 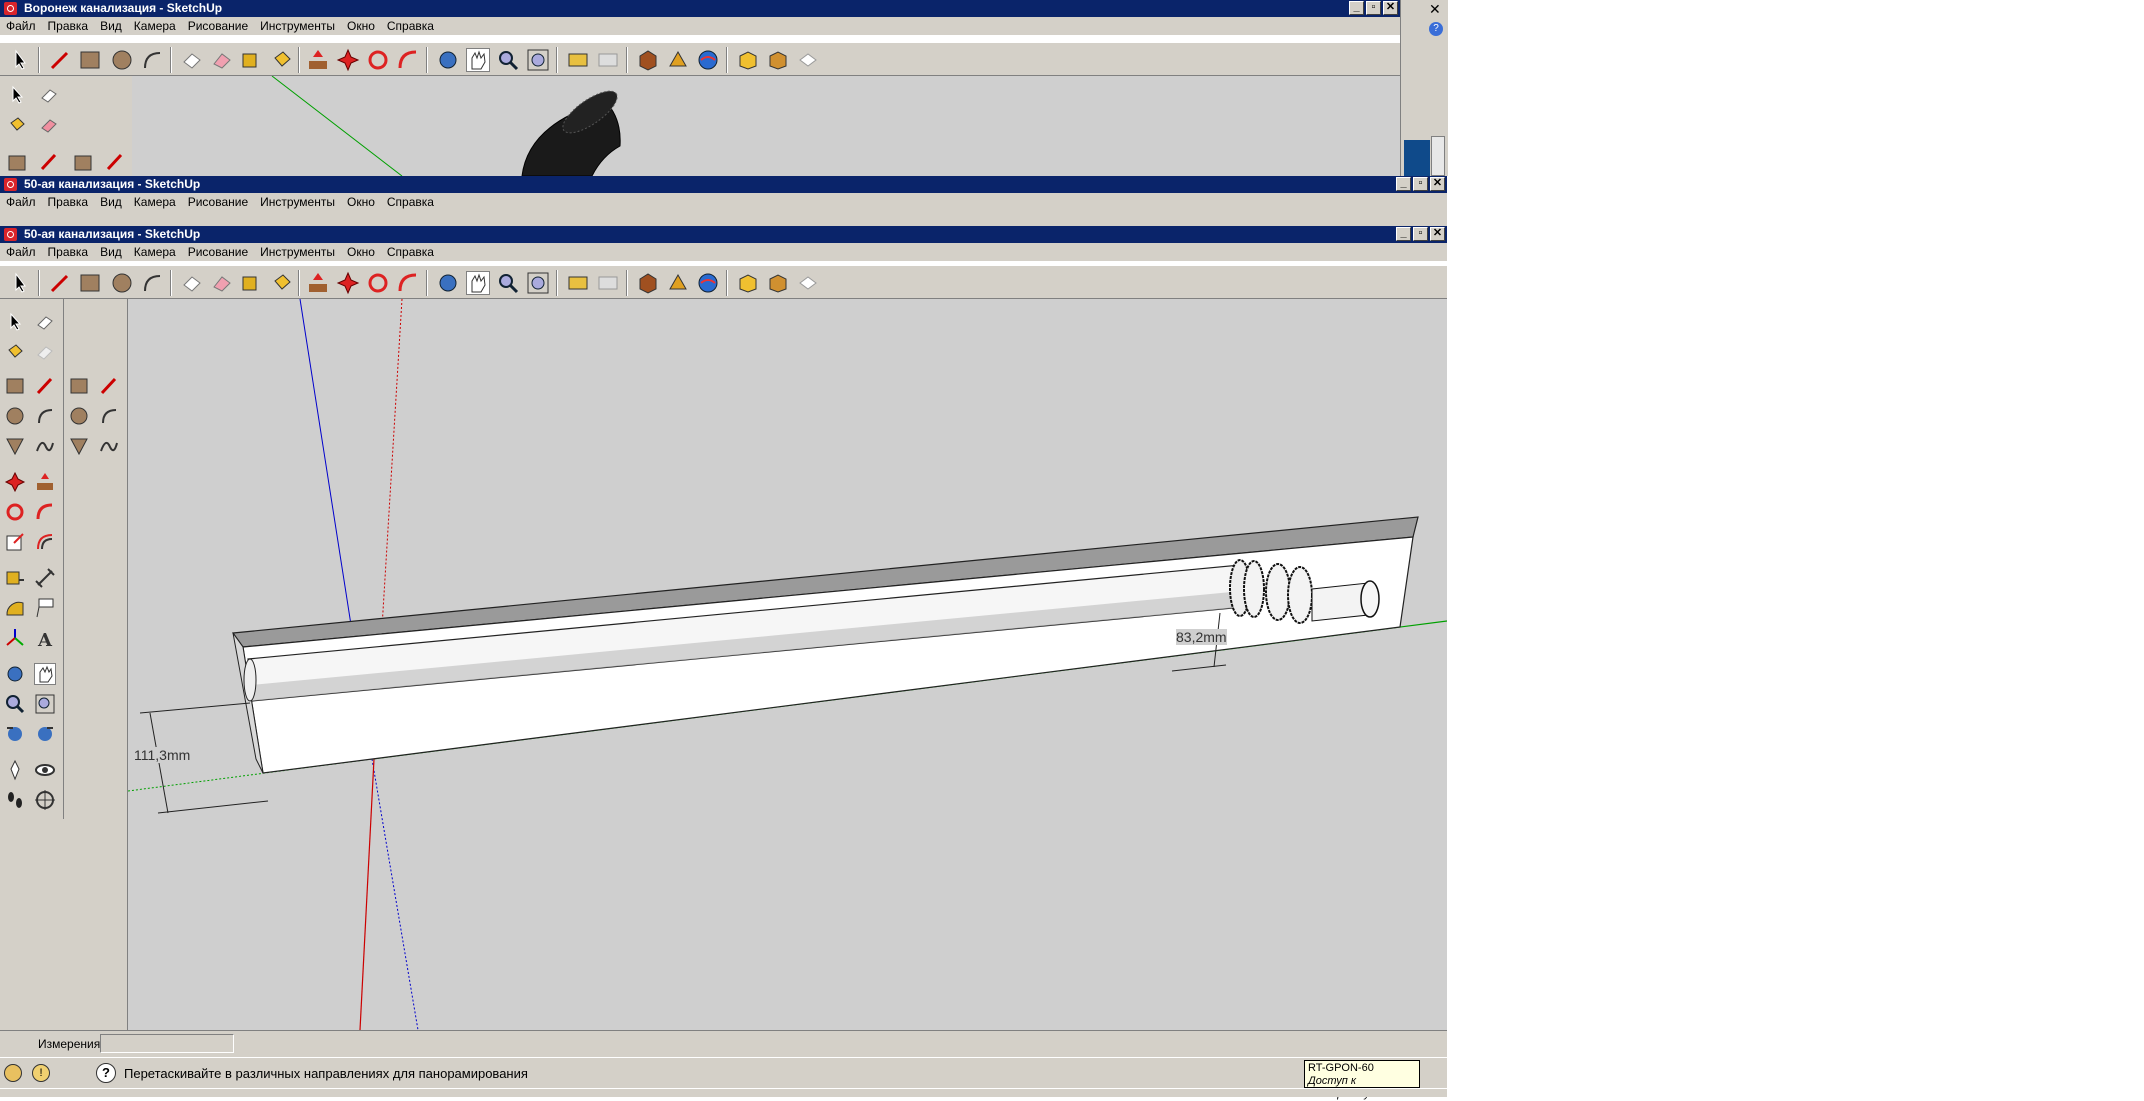 What do you see at coordinates (122, 60) in the screenshot?
I see `circle-tool-icon` at bounding box center [122, 60].